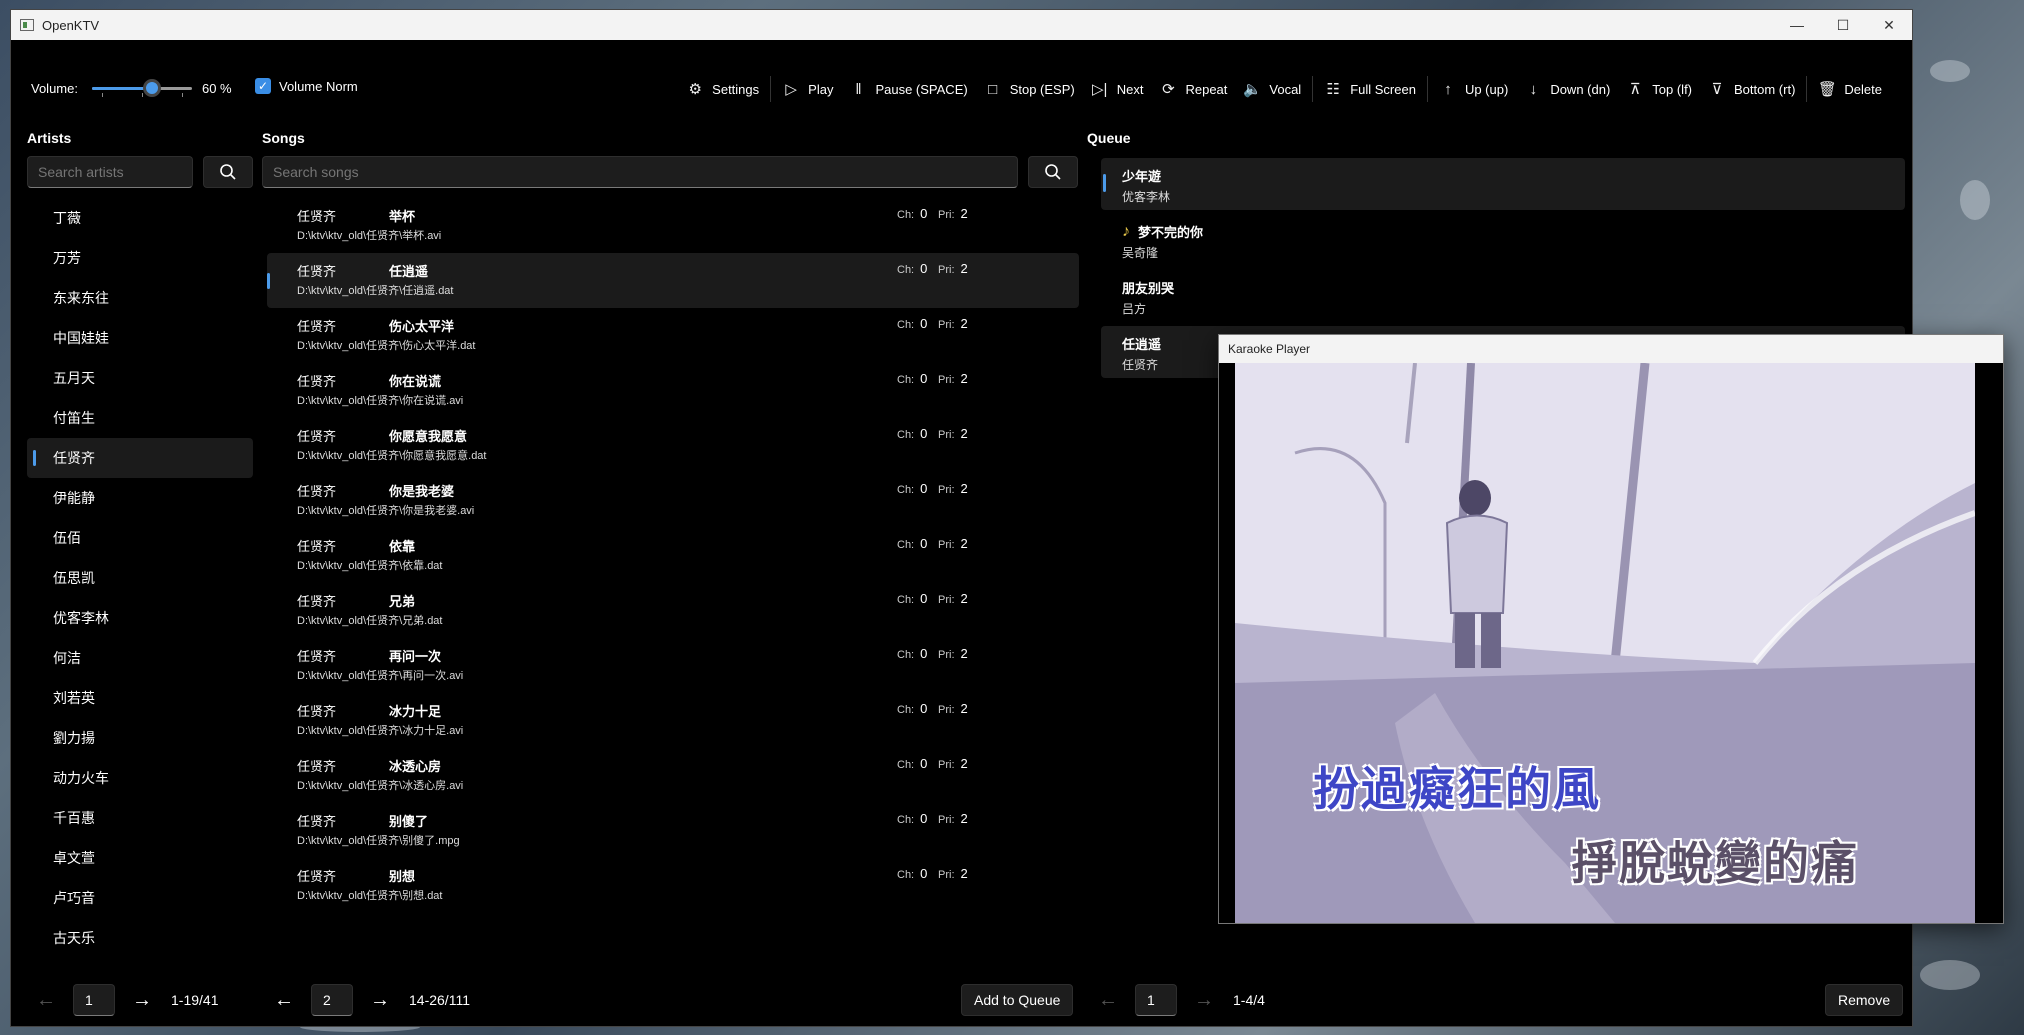  What do you see at coordinates (722, 89) in the screenshot?
I see `settings-button: ⚙ Settings` at bounding box center [722, 89].